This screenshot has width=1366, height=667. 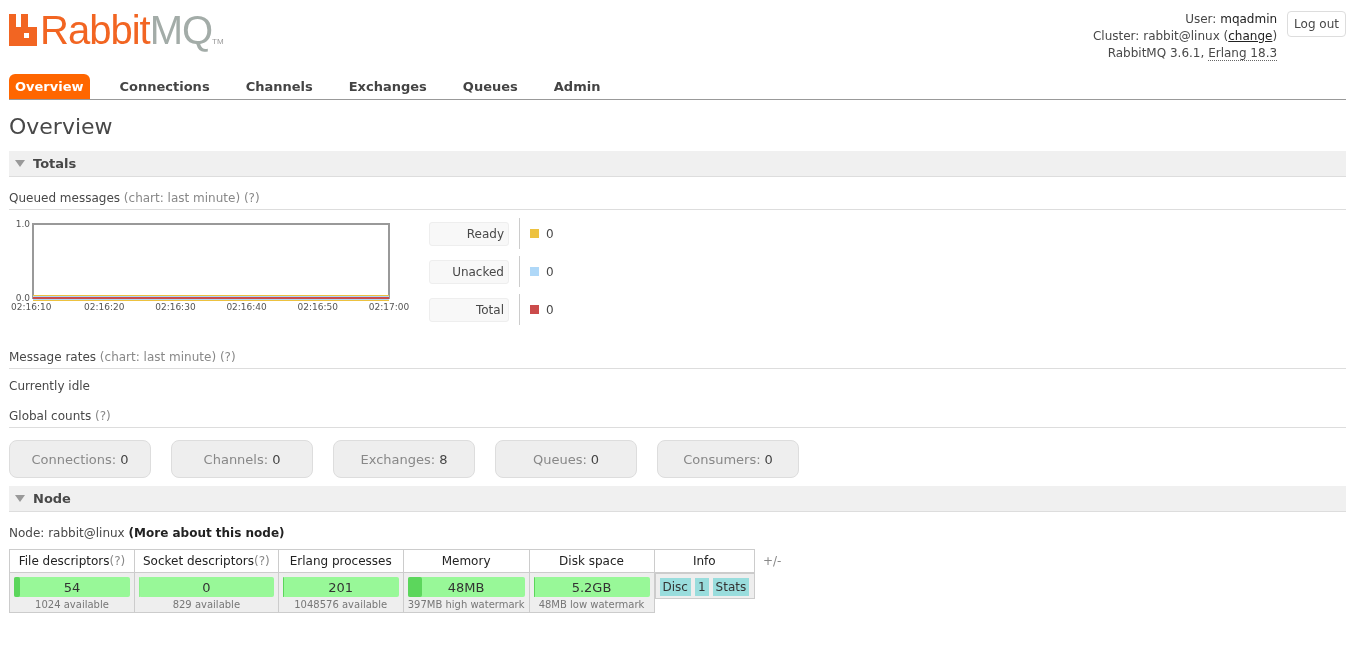 I want to click on column-header: Disk space, so click(x=591, y=561).